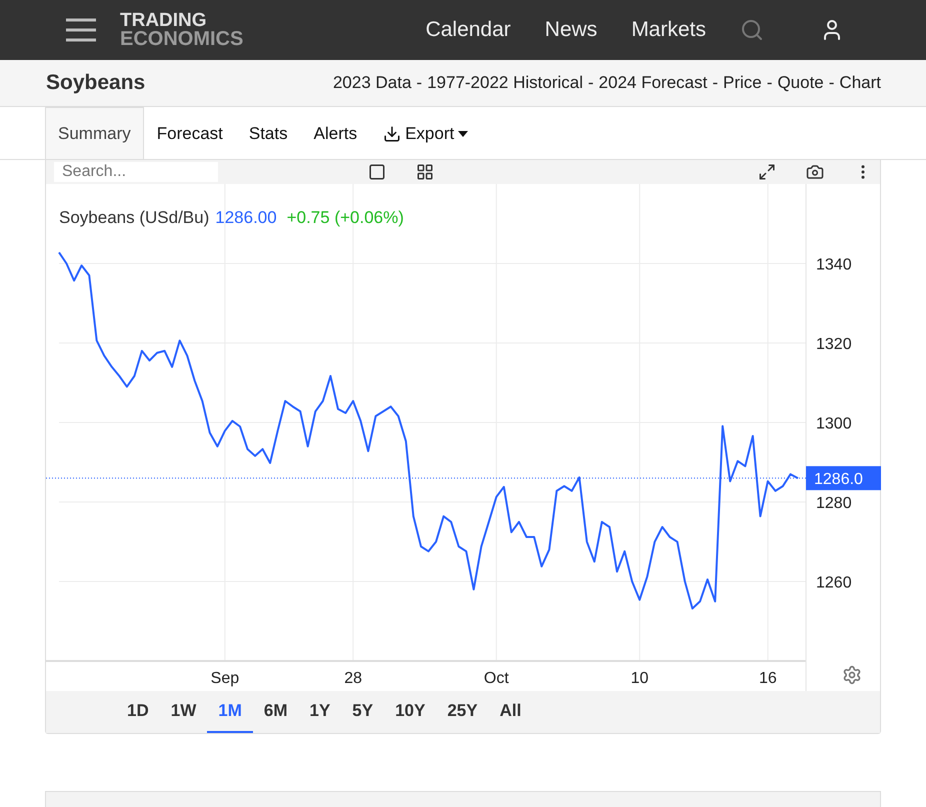 The width and height of the screenshot is (926, 807). I want to click on logo-text: TRADING, so click(182, 21).